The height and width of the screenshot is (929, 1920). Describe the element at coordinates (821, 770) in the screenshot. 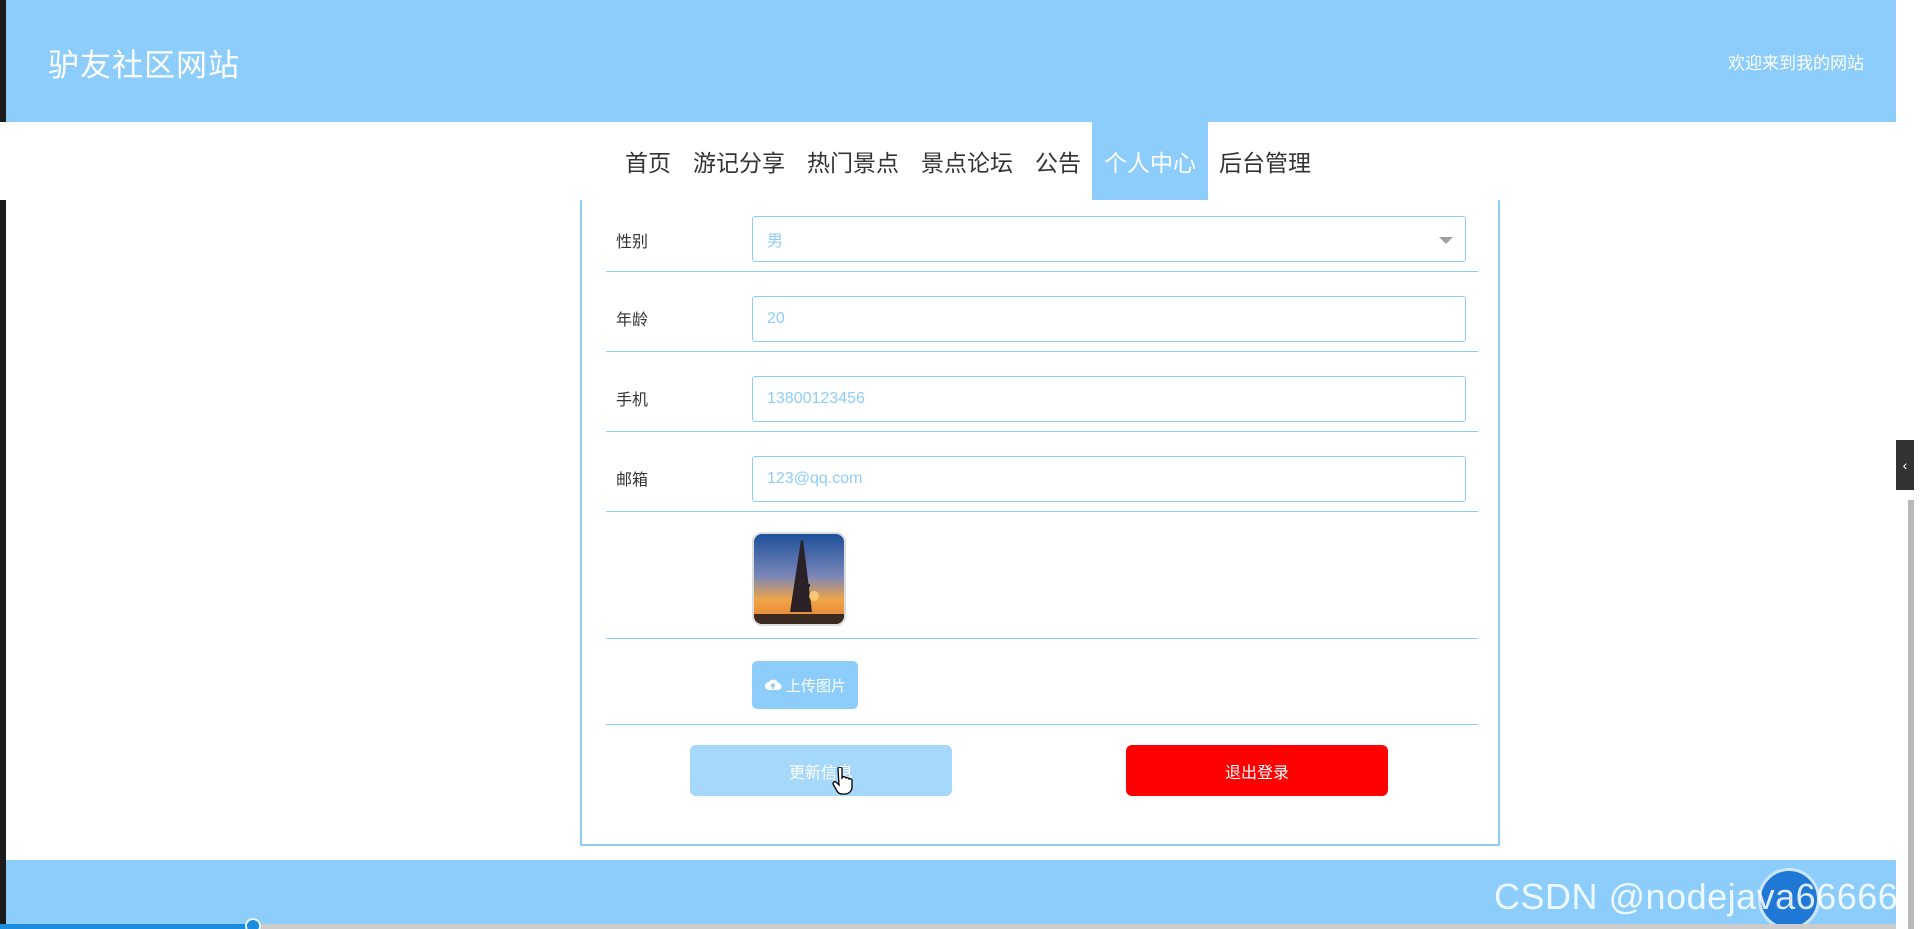

I see `update-info-button: 更新信息` at that location.